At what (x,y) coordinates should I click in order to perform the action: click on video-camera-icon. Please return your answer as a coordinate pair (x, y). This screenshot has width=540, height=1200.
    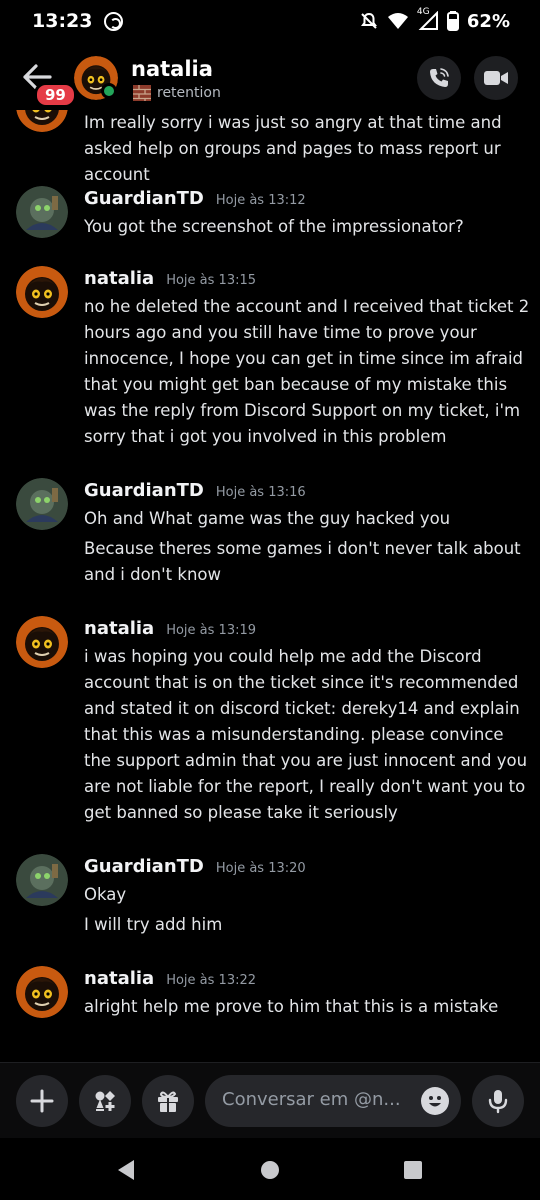
    Looking at the image, I should click on (496, 78).